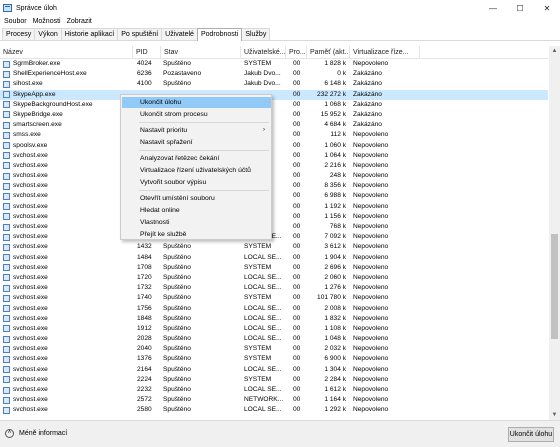  Describe the element at coordinates (274, 217) in the screenshot. I see `table-row: svchost.exe 00 1 156 k Nepovoleno` at that location.